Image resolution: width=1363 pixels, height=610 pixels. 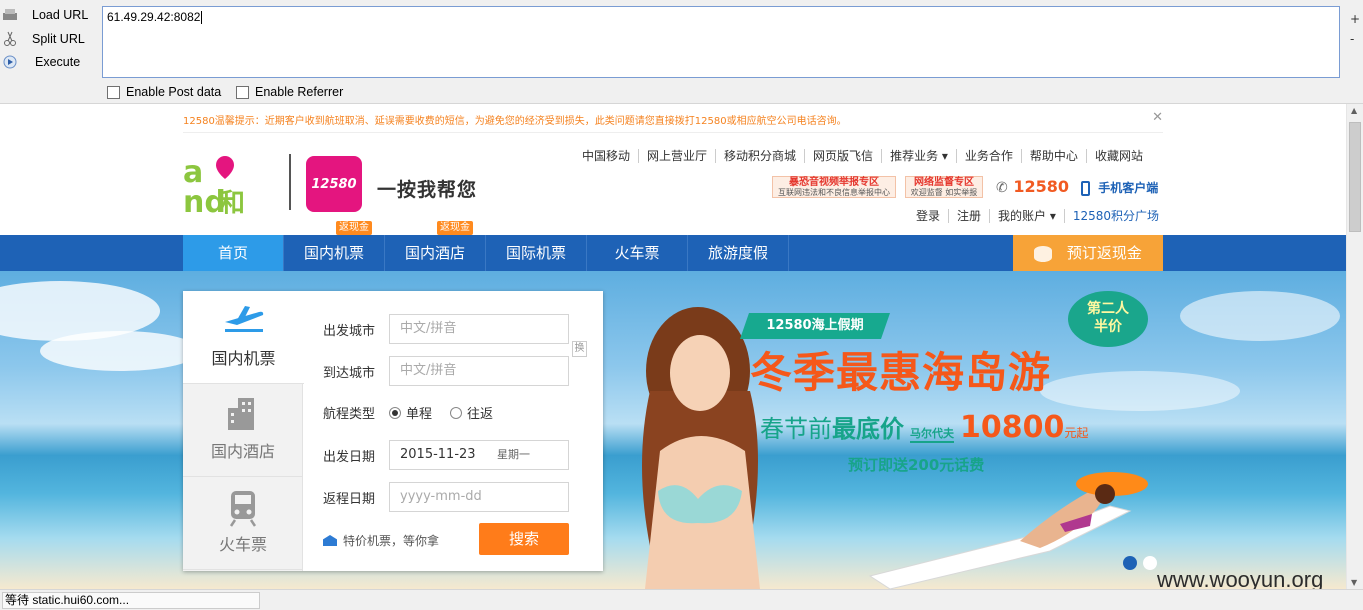 What do you see at coordinates (242, 544) in the screenshot?
I see `tab-trains-label: 火车票` at bounding box center [242, 544].